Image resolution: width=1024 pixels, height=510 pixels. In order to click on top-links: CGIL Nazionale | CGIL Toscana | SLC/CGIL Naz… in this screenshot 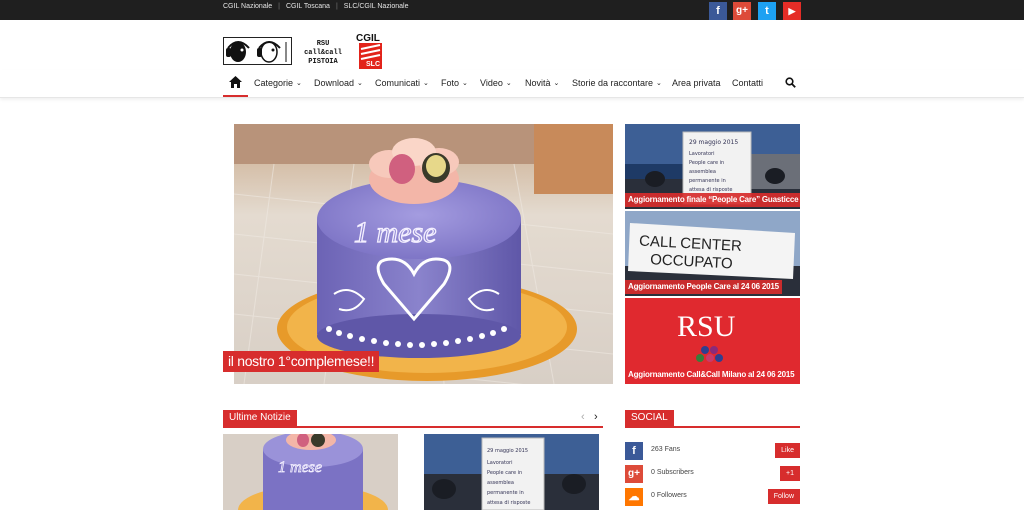, I will do `click(316, 6)`.